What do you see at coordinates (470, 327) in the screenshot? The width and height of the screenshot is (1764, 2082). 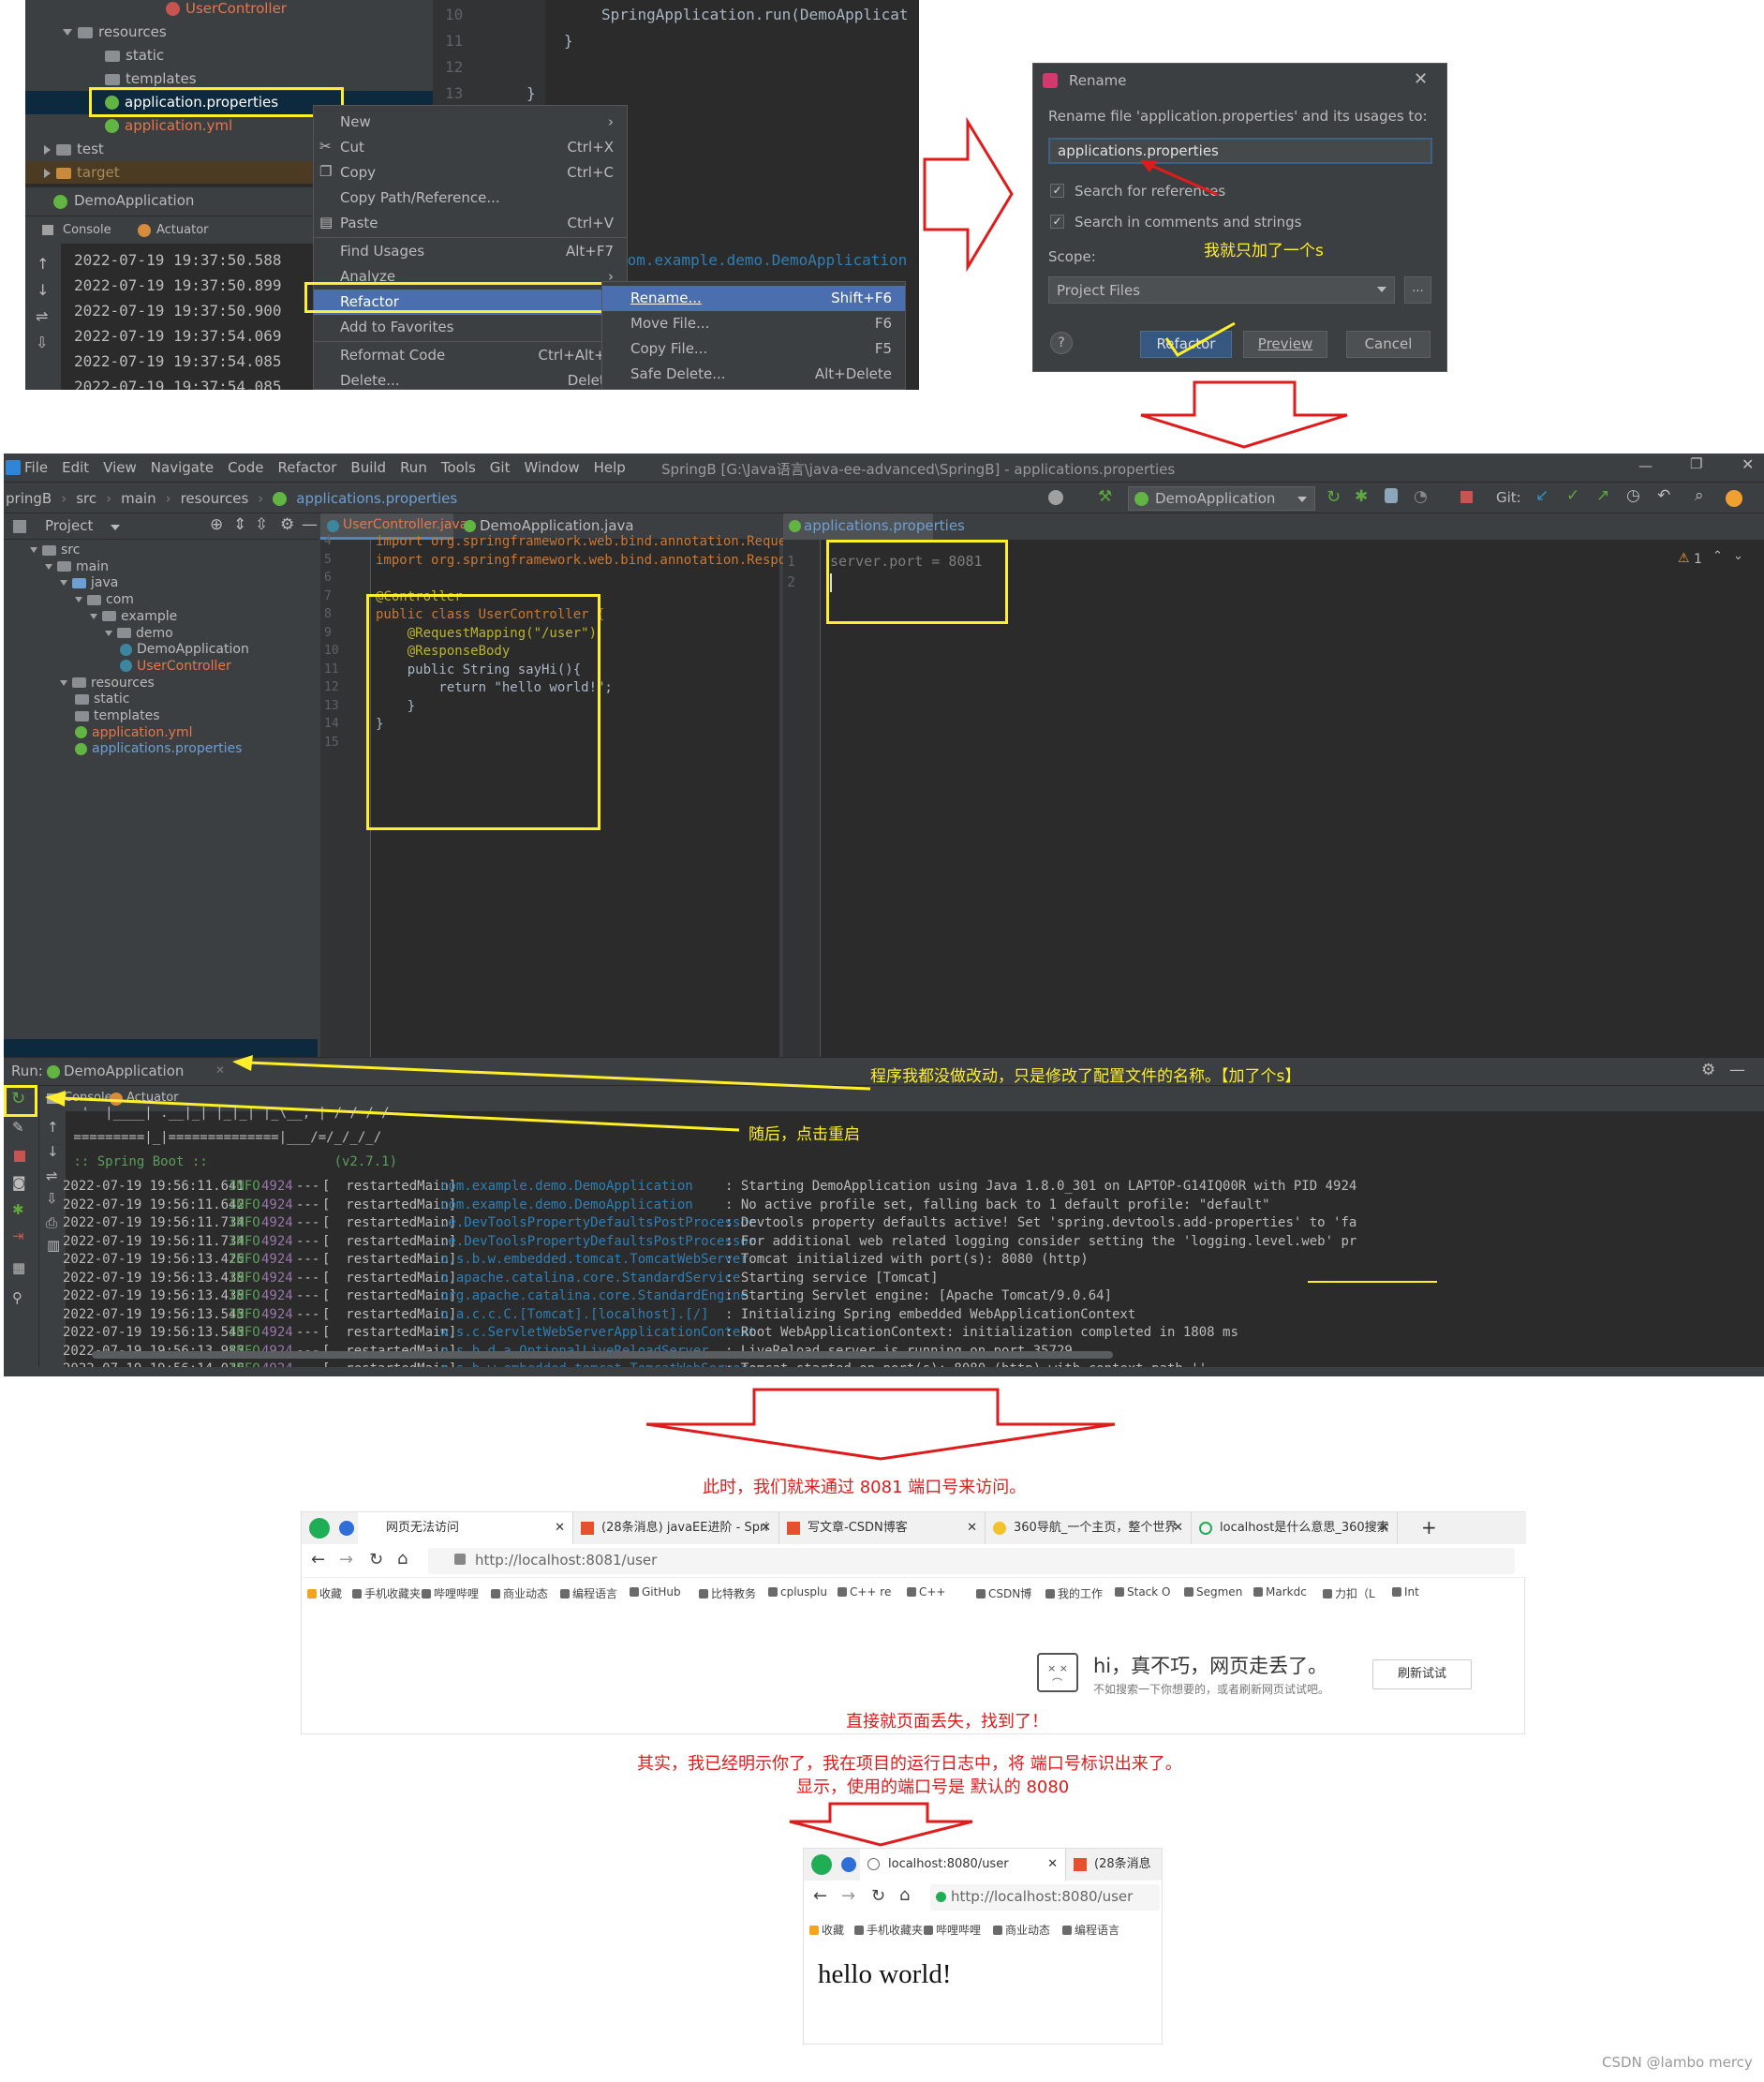 I see `menu-item-add-favorites: Add to Favorites›` at bounding box center [470, 327].